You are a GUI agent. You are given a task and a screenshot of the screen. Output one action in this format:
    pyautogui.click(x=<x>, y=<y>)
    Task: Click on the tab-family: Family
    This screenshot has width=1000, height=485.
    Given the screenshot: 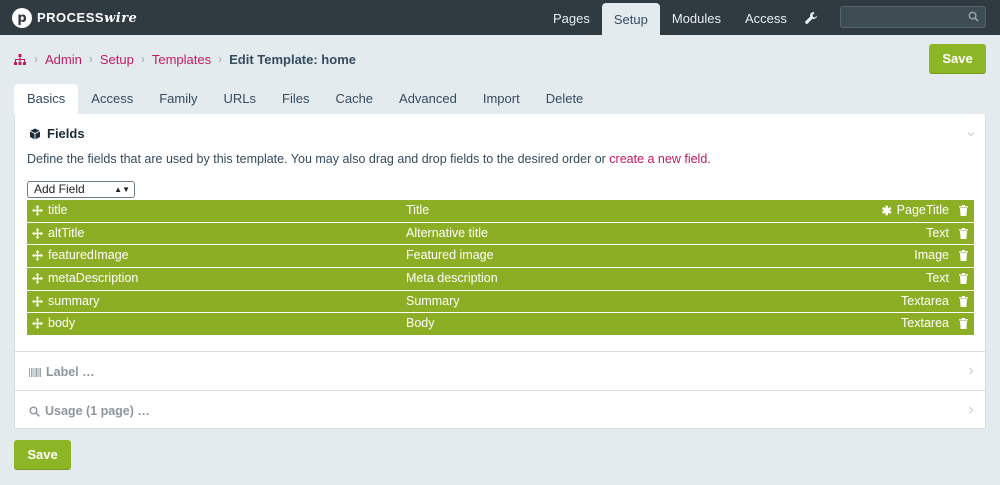 What is the action you would take?
    pyautogui.click(x=178, y=99)
    